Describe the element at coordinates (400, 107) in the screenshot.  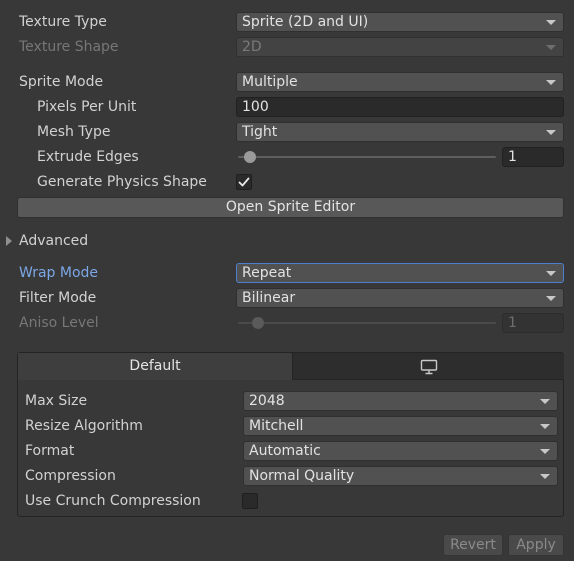
I see `pixels-per-unit-field: 100` at that location.